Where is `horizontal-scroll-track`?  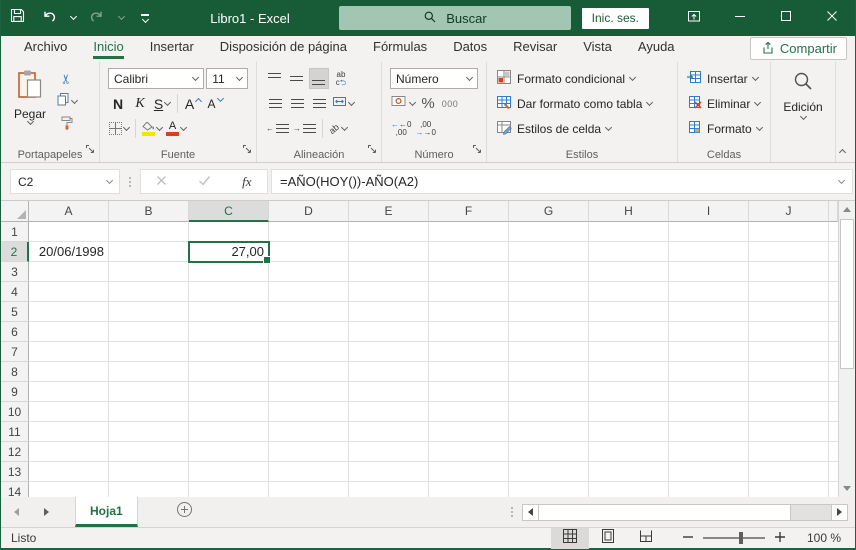
horizontal-scroll-track is located at coordinates (811, 512).